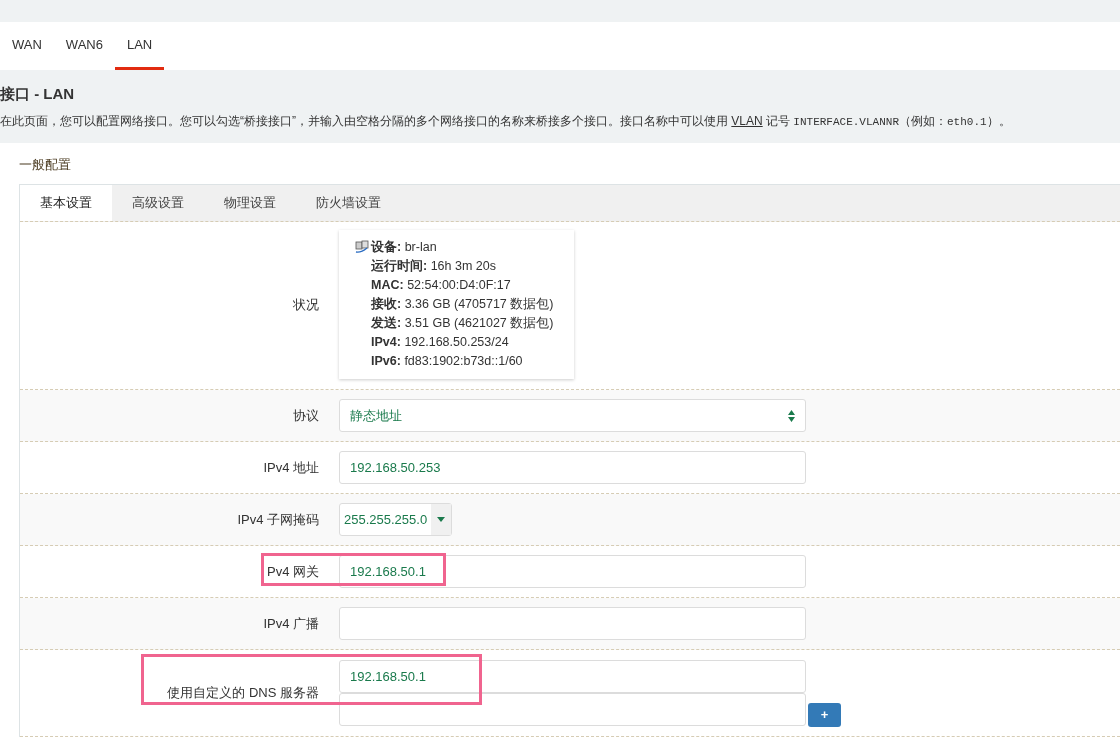 This screenshot has height=746, width=1120. I want to click on combo-select: 255.255.255.0, so click(396, 519).